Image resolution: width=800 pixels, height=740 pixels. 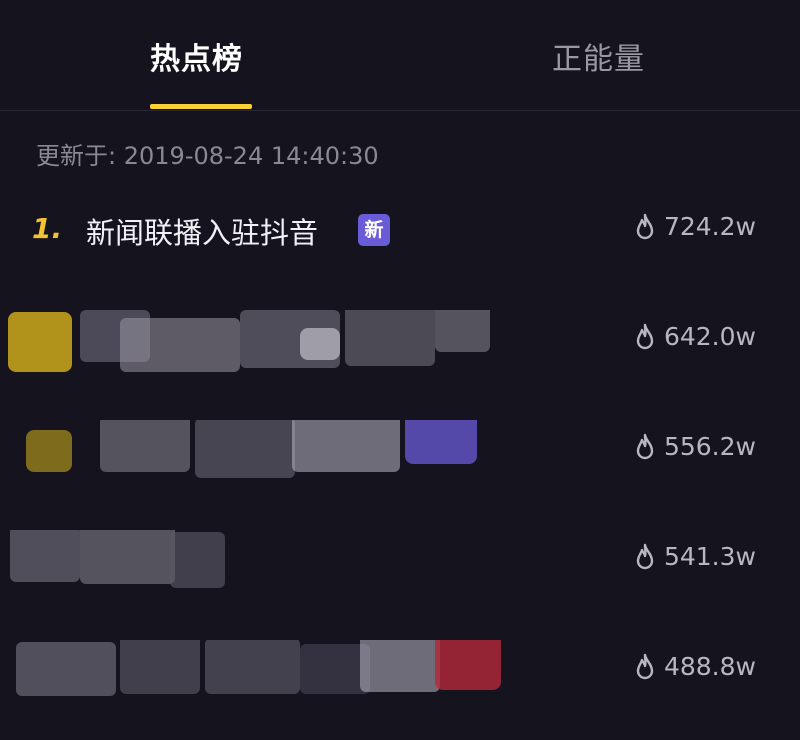 I want to click on heat-value: 642.0w, so click(x=695, y=336).